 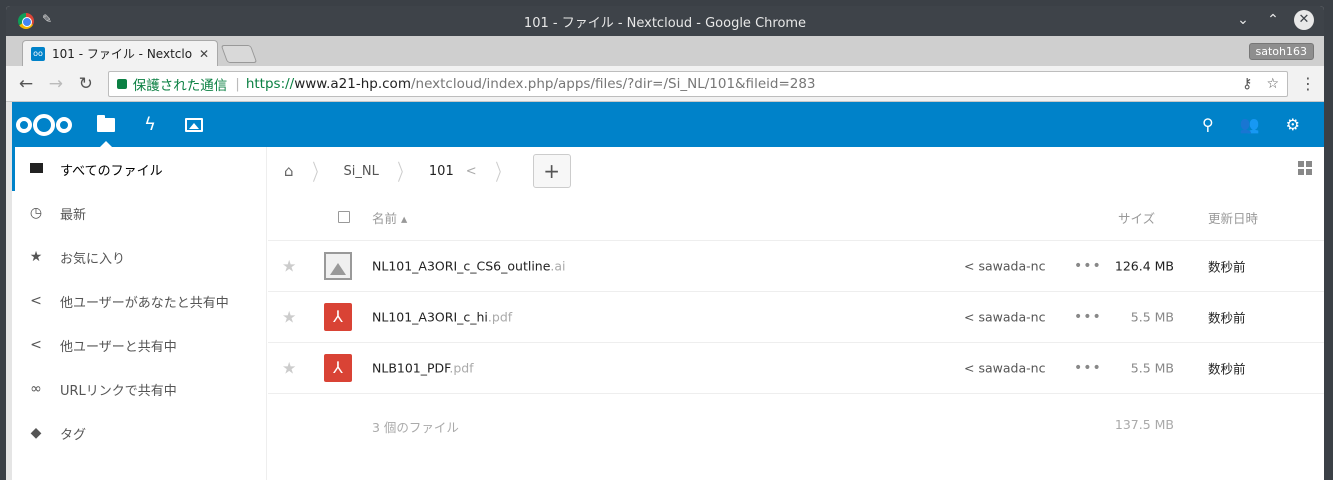 I want to click on image-file-icon, so click(x=338, y=266).